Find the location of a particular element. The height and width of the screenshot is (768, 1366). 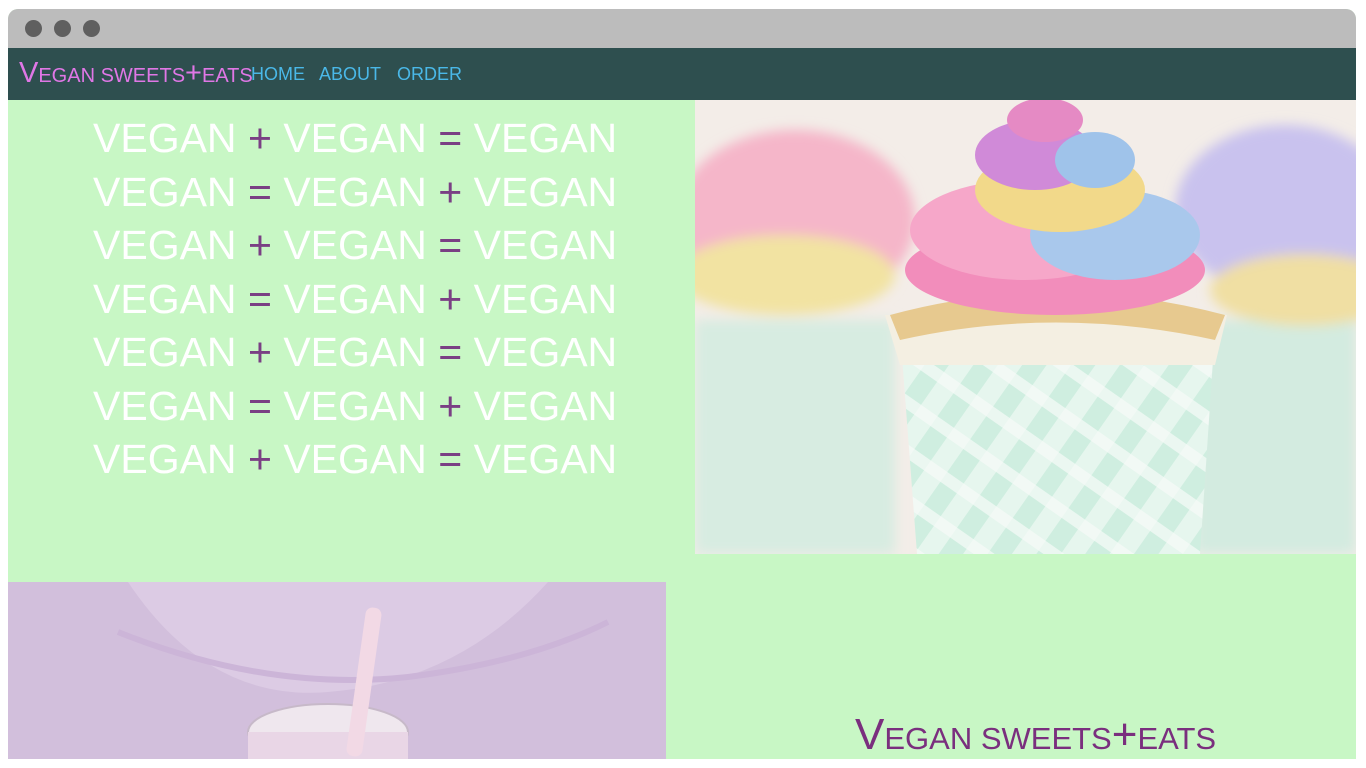

minimize-dot-icon is located at coordinates (62, 28).